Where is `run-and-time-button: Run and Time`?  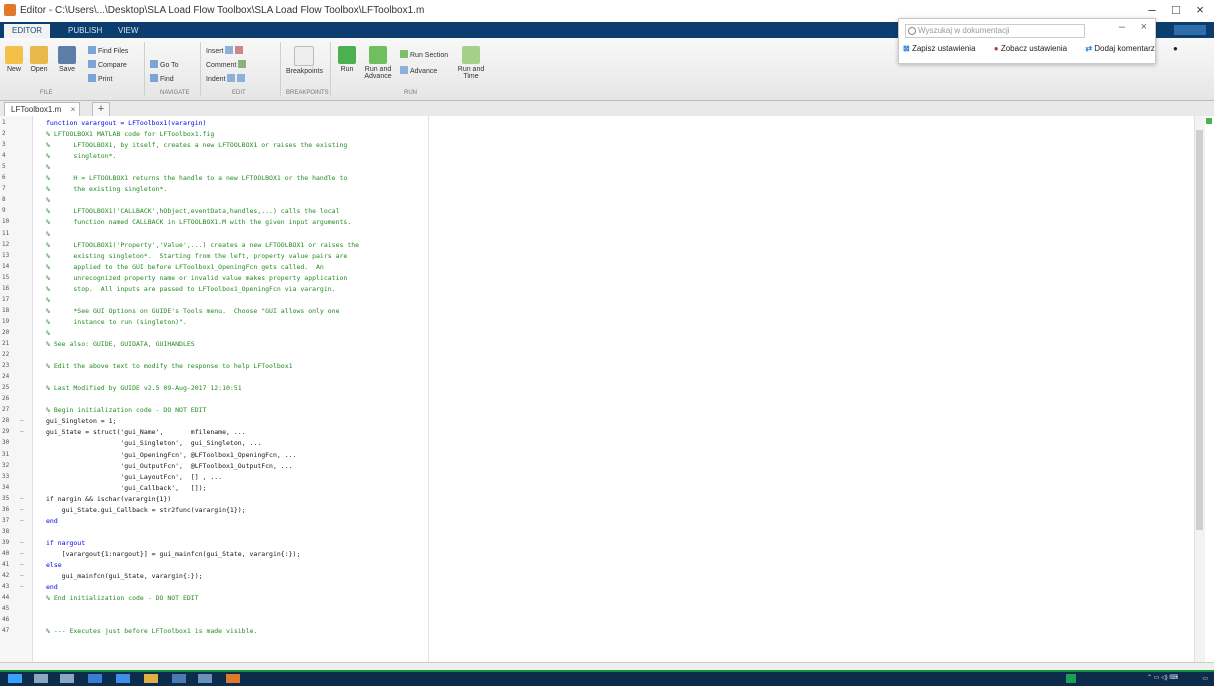 run-and-time-button: Run and Time is located at coordinates (471, 63).